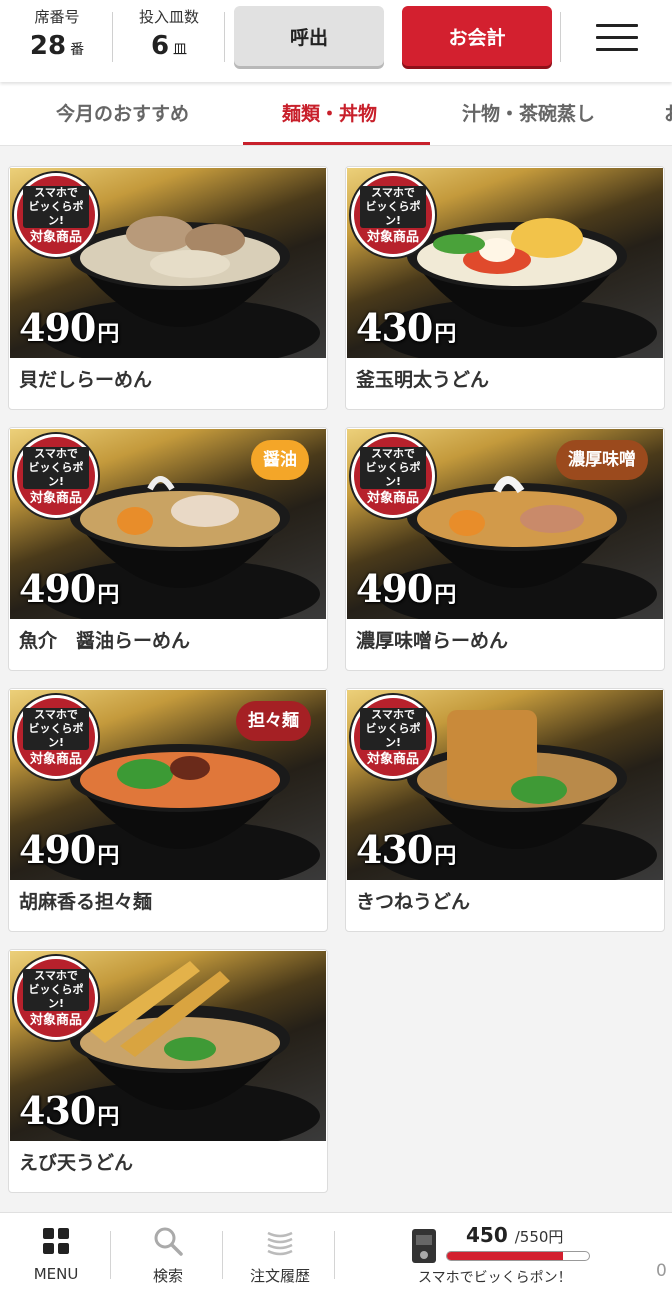  Describe the element at coordinates (505, 810) in the screenshot. I see `menu-item-card: スマホで ビッくらポン! 対象商品 430円 きつねうどん` at that location.